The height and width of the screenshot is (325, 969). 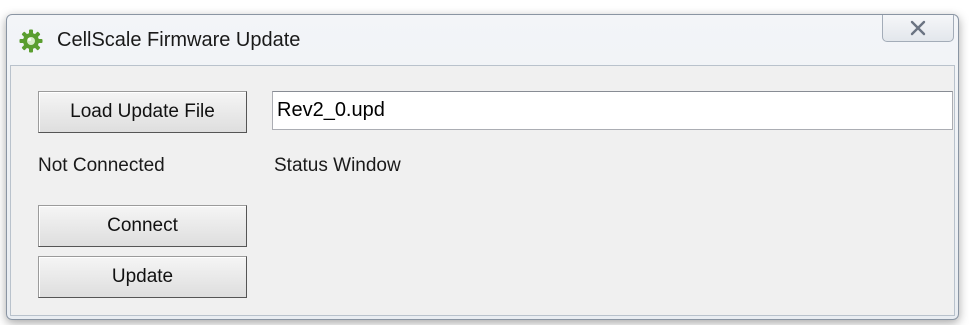 What do you see at coordinates (179, 40) in the screenshot?
I see `window-title: CellScale Firmware Update` at bounding box center [179, 40].